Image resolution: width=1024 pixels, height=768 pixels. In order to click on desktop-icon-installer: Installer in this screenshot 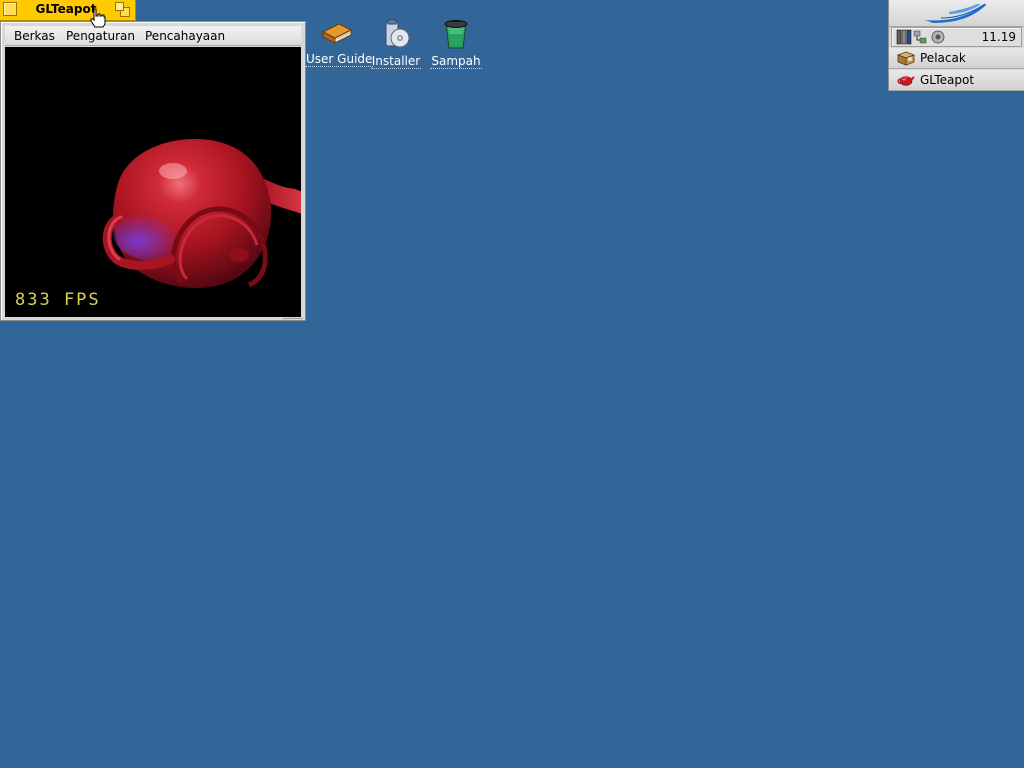, I will do `click(396, 46)`.